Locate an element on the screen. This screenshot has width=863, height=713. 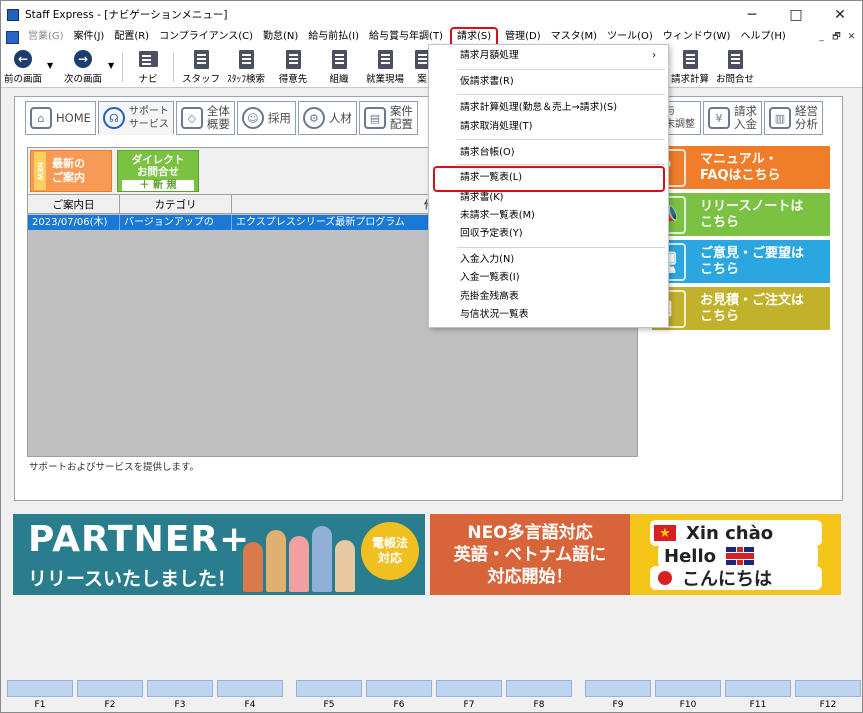
next-screen-label: 次の画面 is located at coordinates (82, 79).